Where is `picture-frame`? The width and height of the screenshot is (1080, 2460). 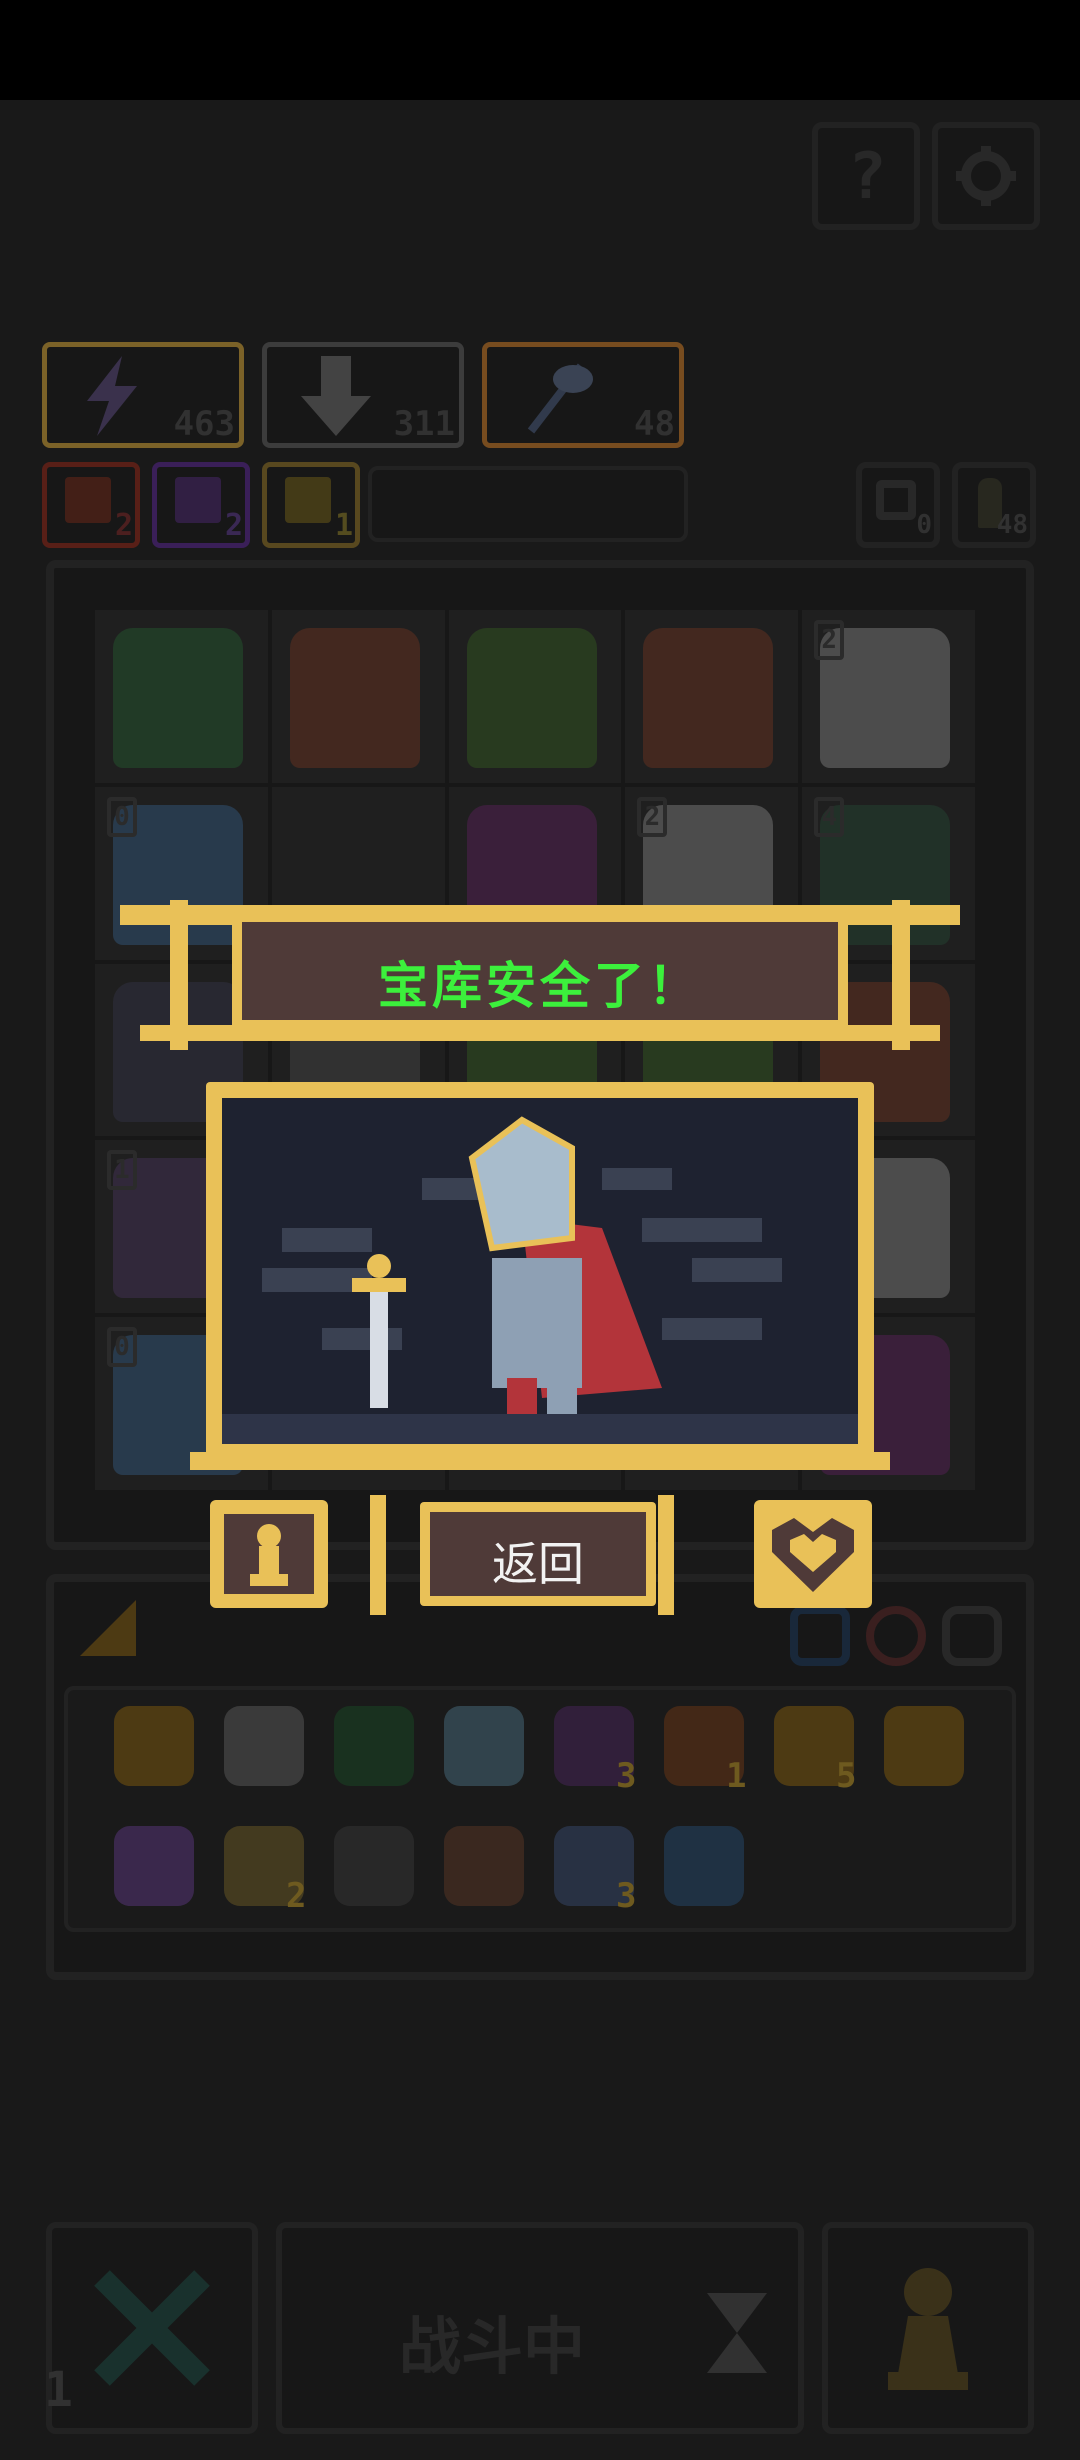 picture-frame is located at coordinates (540, 1271).